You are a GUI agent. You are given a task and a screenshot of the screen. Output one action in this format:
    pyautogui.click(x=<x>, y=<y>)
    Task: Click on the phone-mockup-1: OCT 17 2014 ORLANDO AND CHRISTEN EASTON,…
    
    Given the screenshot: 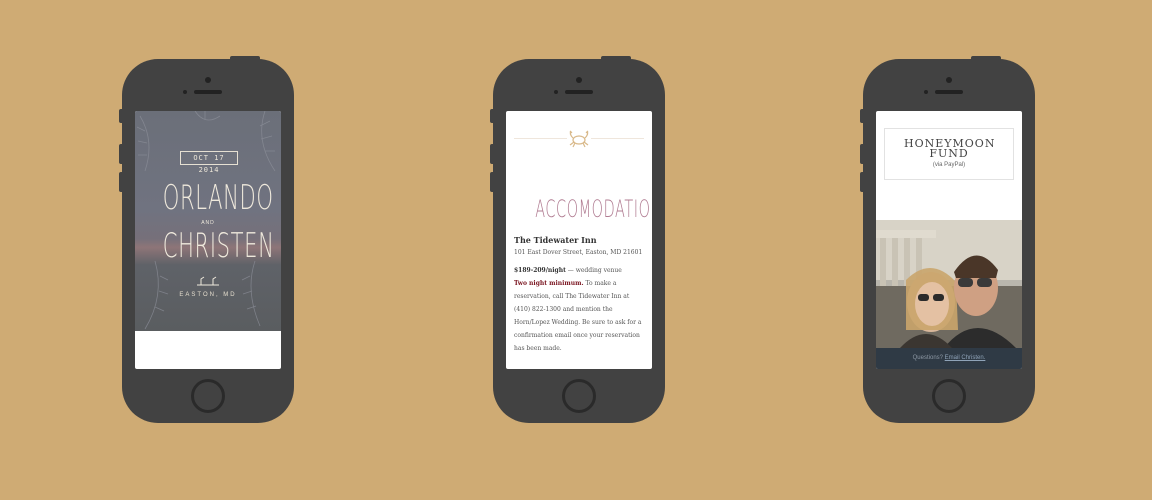 What is the action you would take?
    pyautogui.click(x=206, y=239)
    